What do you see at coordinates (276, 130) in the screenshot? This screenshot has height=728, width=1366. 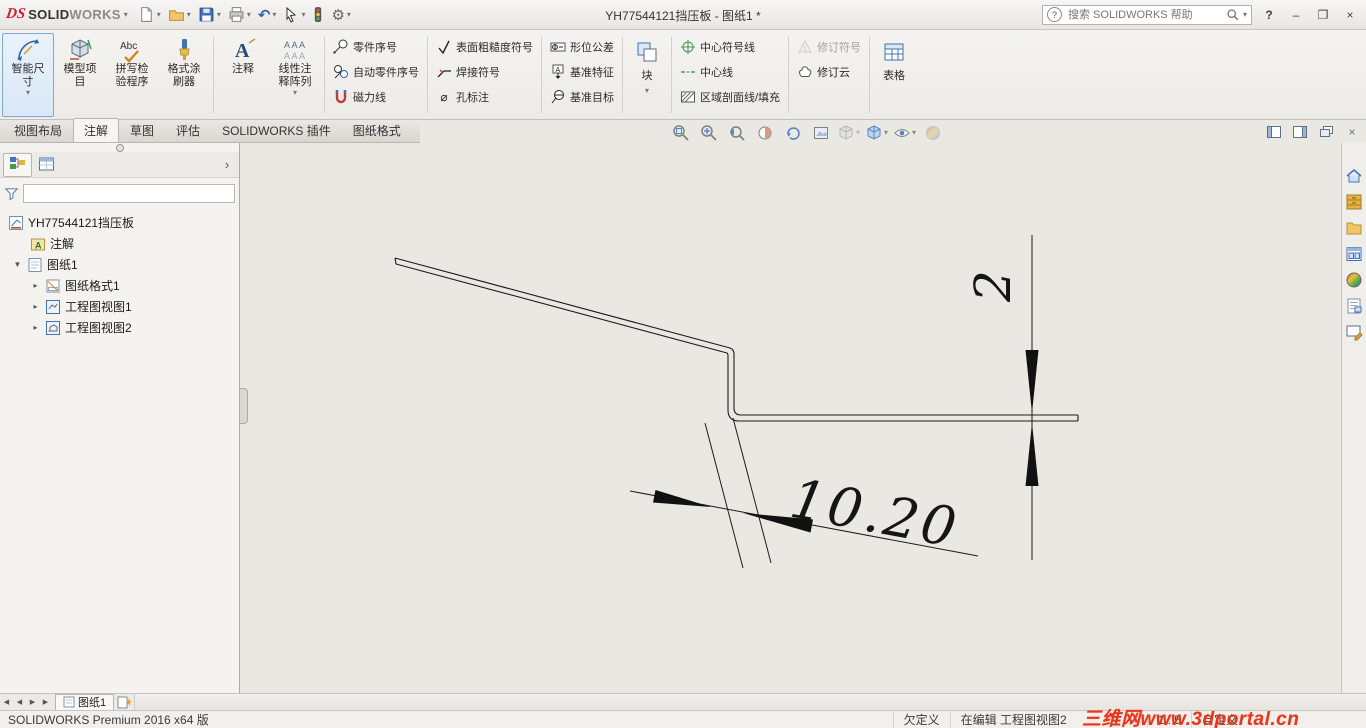 I see `tab-addins: SOLIDWORKS 插件` at bounding box center [276, 130].